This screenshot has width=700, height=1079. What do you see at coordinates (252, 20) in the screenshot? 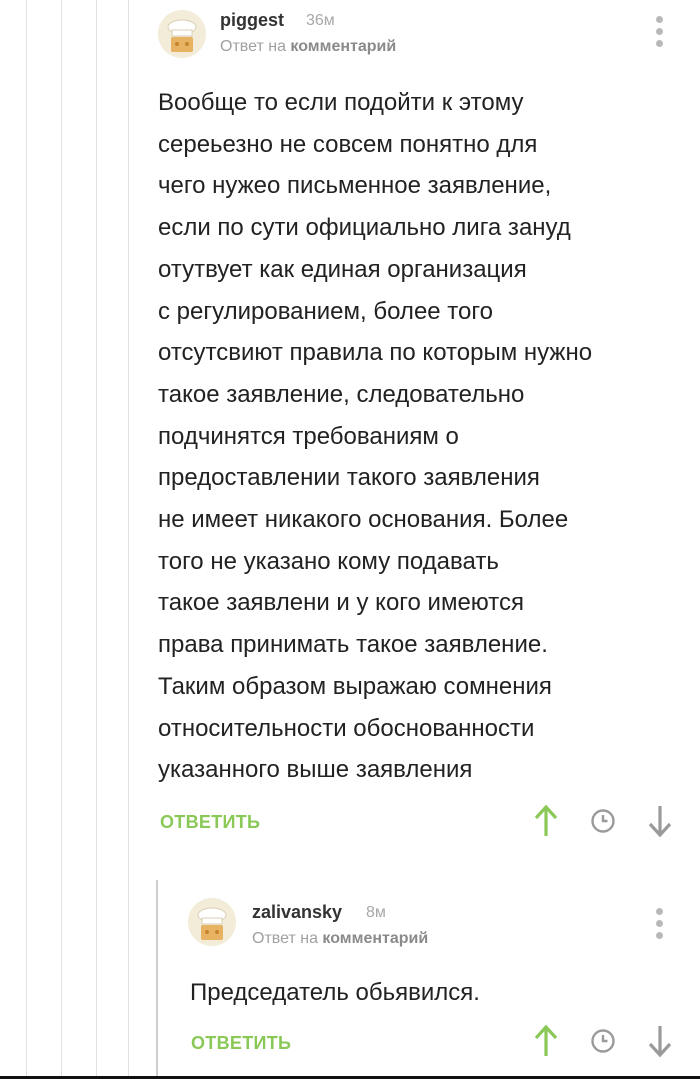
I see `author-name: piggest` at bounding box center [252, 20].